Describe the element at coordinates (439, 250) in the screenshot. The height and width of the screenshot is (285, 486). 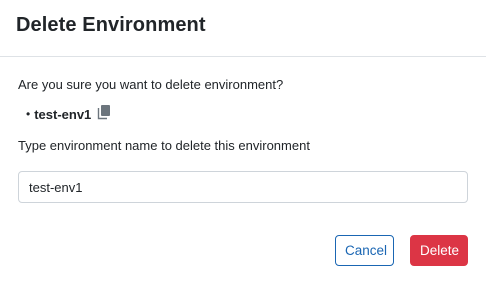
I see `delete-button: Delete` at that location.